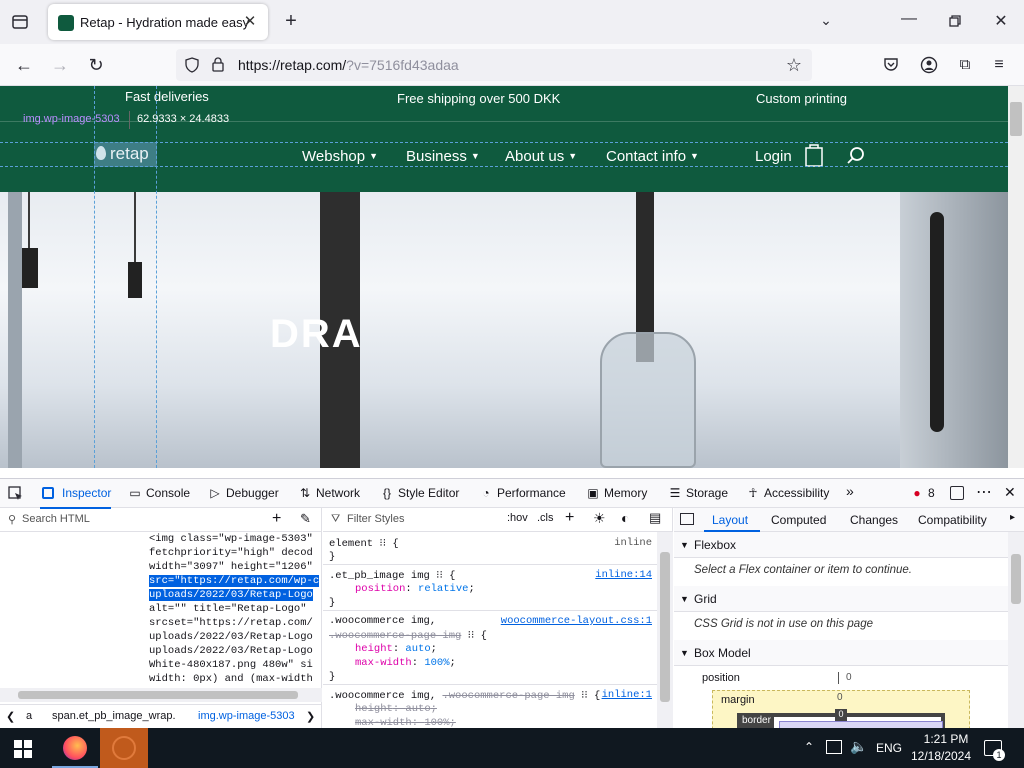 The image size is (1024, 768). I want to click on tab-computed: Computed, so click(798, 520).